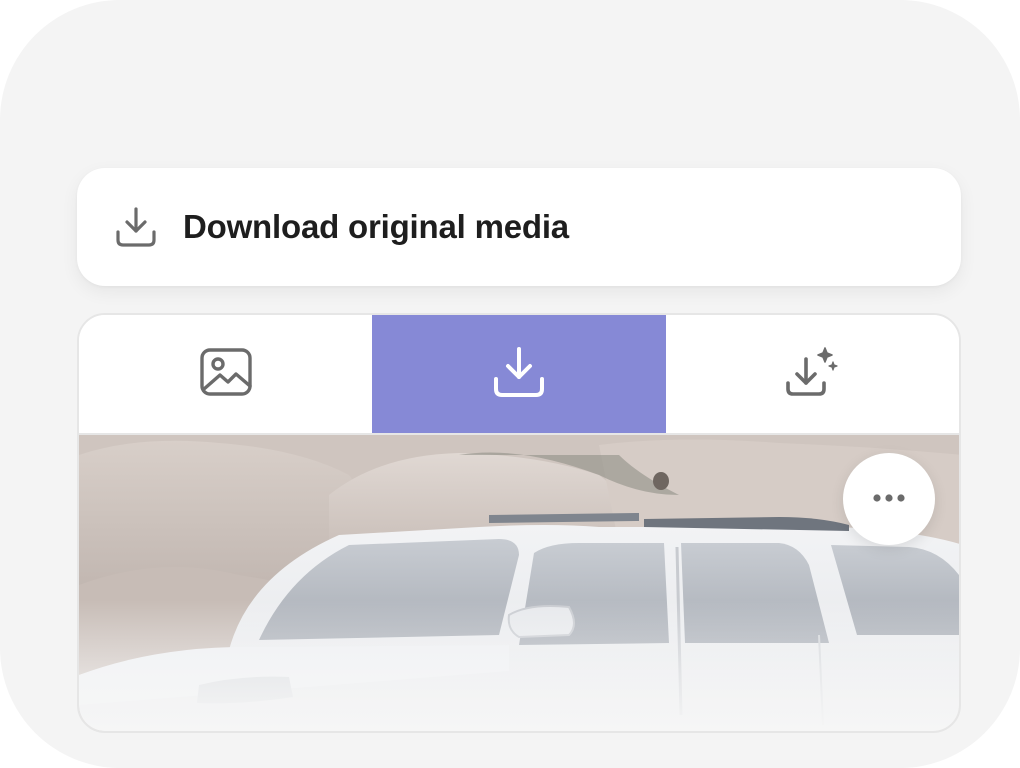 This screenshot has width=1020, height=768. I want to click on download-sparkle-icon, so click(812, 374).